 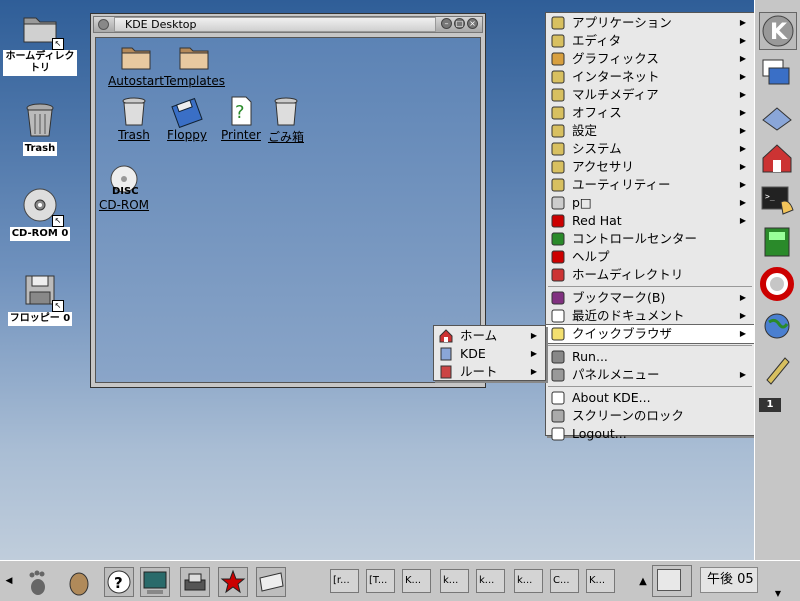 What do you see at coordinates (778, 31) in the screenshot?
I see `k-menu-button: K` at bounding box center [778, 31].